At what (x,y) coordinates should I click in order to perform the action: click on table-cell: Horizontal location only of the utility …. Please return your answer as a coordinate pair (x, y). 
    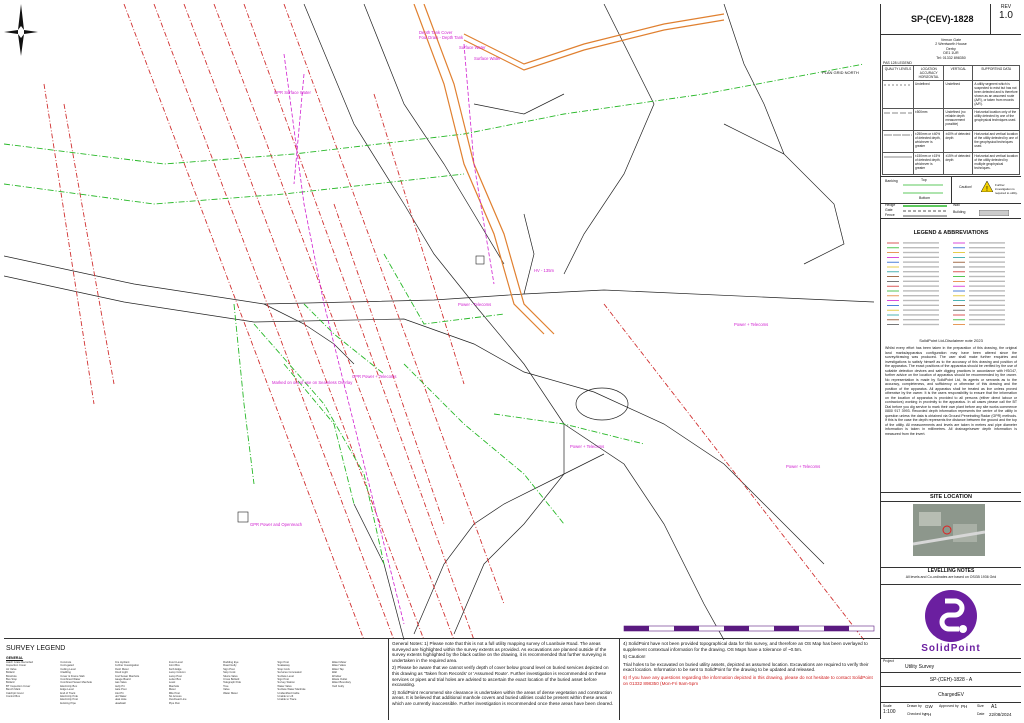
    Looking at the image, I should click on (996, 120).